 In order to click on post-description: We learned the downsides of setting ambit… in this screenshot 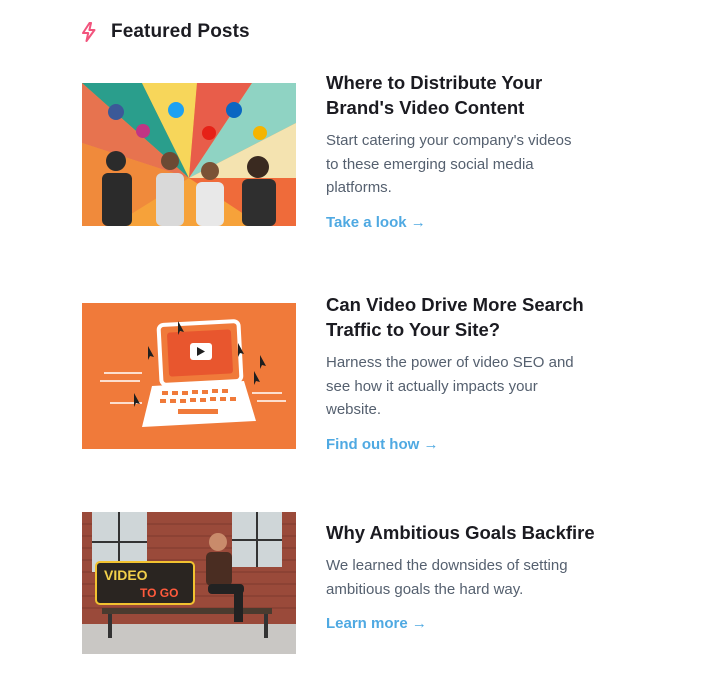, I will do `click(447, 577)`.